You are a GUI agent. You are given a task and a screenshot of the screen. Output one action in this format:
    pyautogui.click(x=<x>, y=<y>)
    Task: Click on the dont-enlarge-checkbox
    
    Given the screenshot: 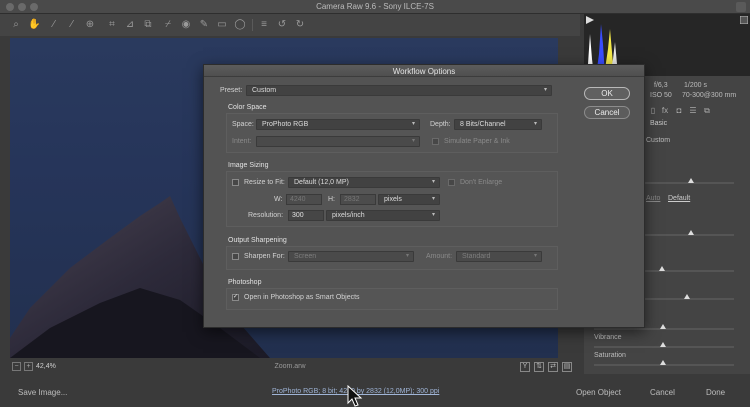 What is the action you would take?
    pyautogui.click(x=451, y=182)
    